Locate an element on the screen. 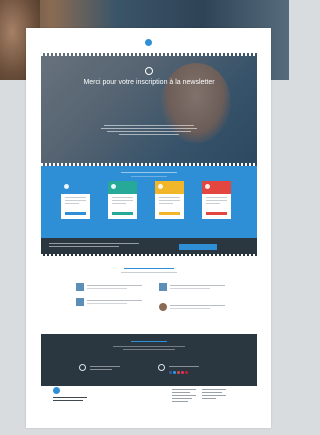  cta-banner is located at coordinates (149, 247).